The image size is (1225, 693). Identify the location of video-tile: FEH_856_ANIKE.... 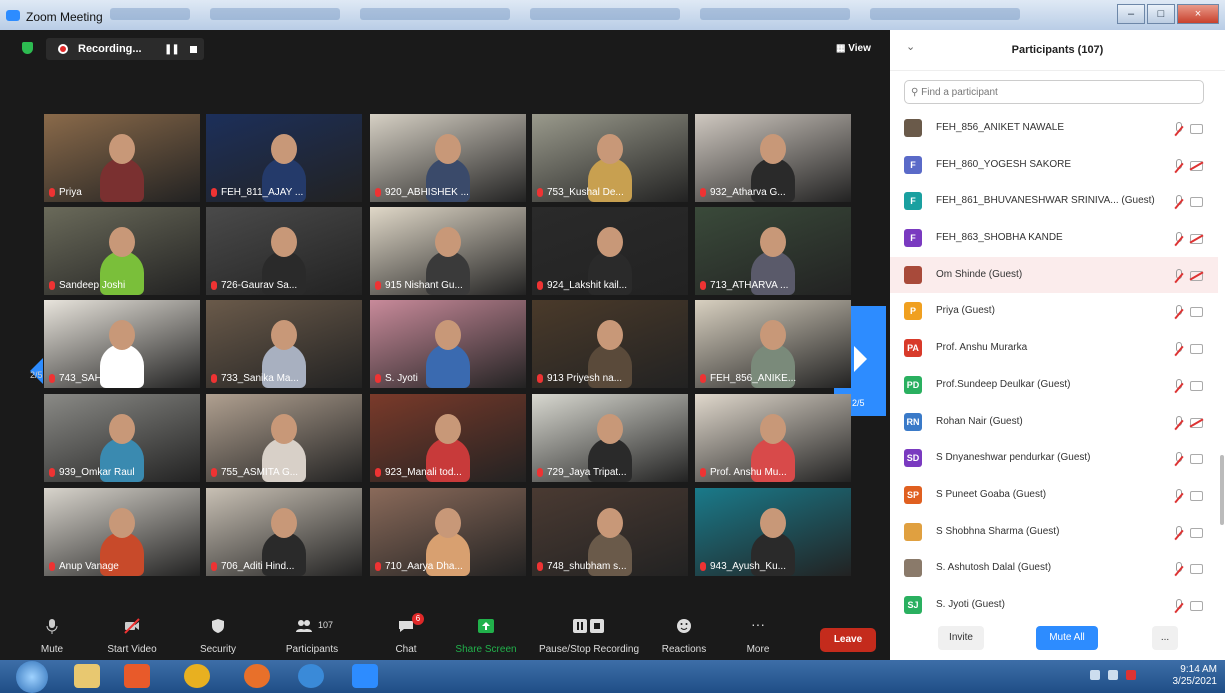
(773, 344).